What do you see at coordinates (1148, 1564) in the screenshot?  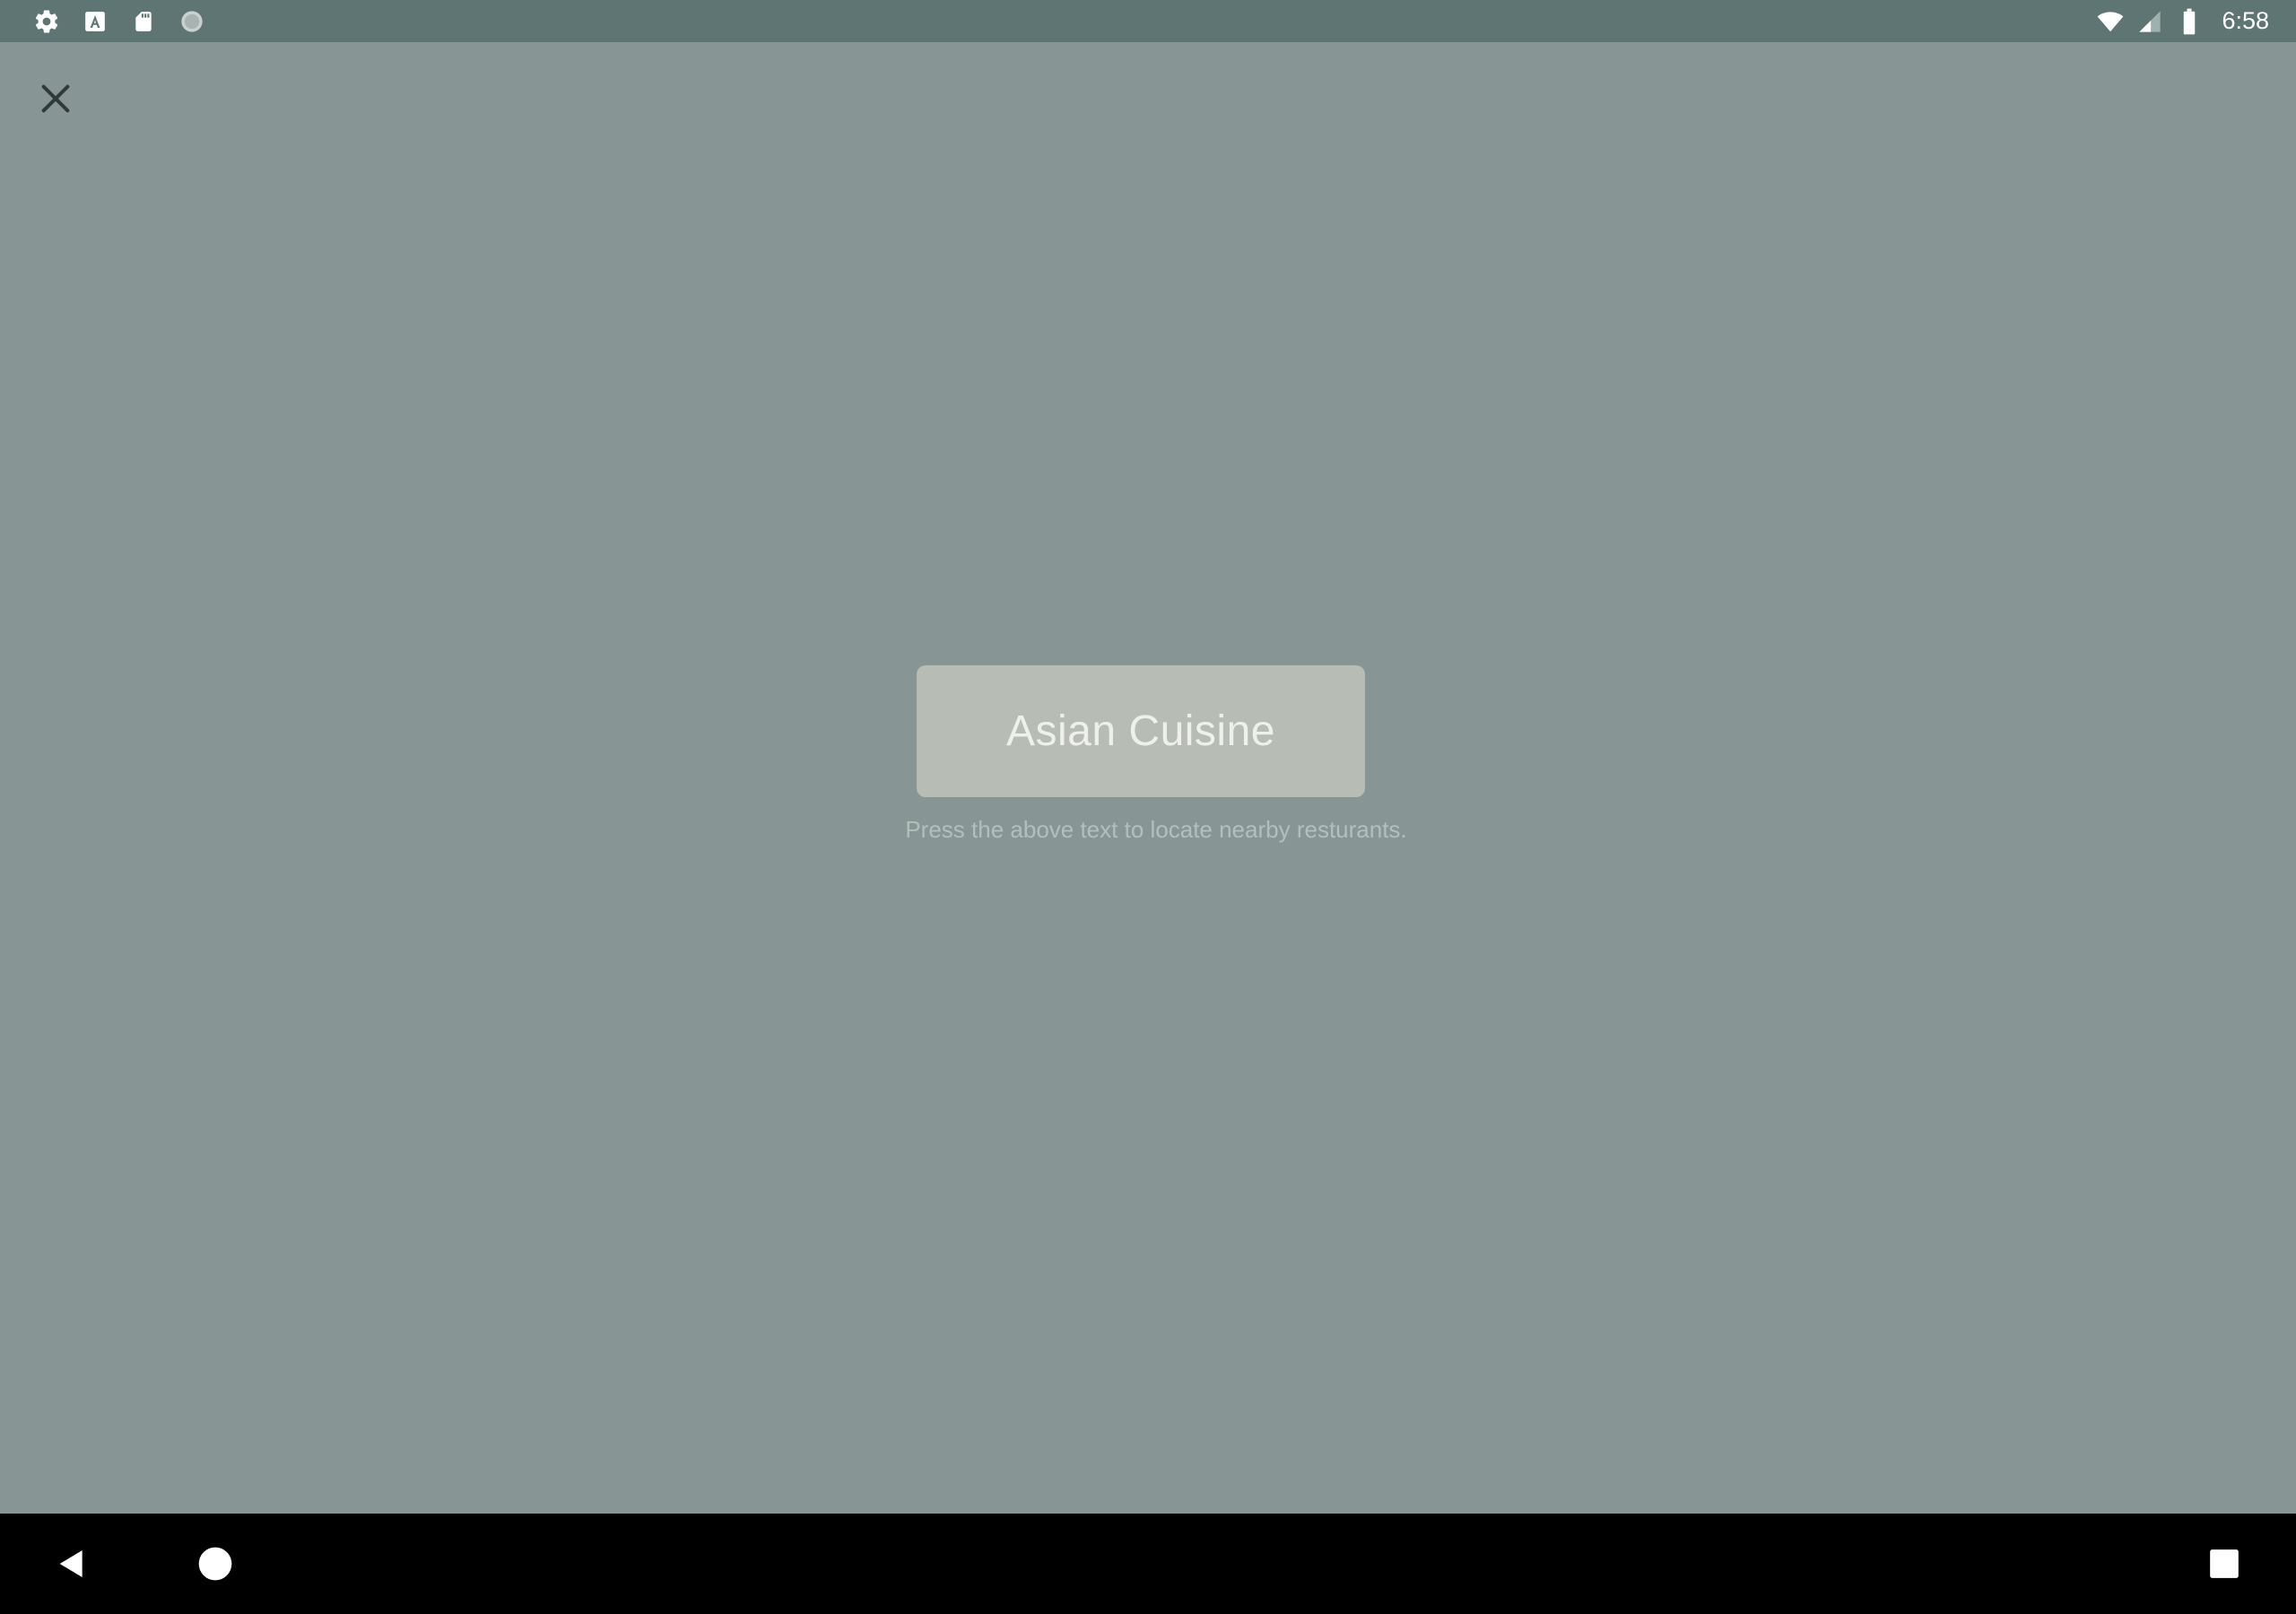 I see `navigation-bar` at bounding box center [1148, 1564].